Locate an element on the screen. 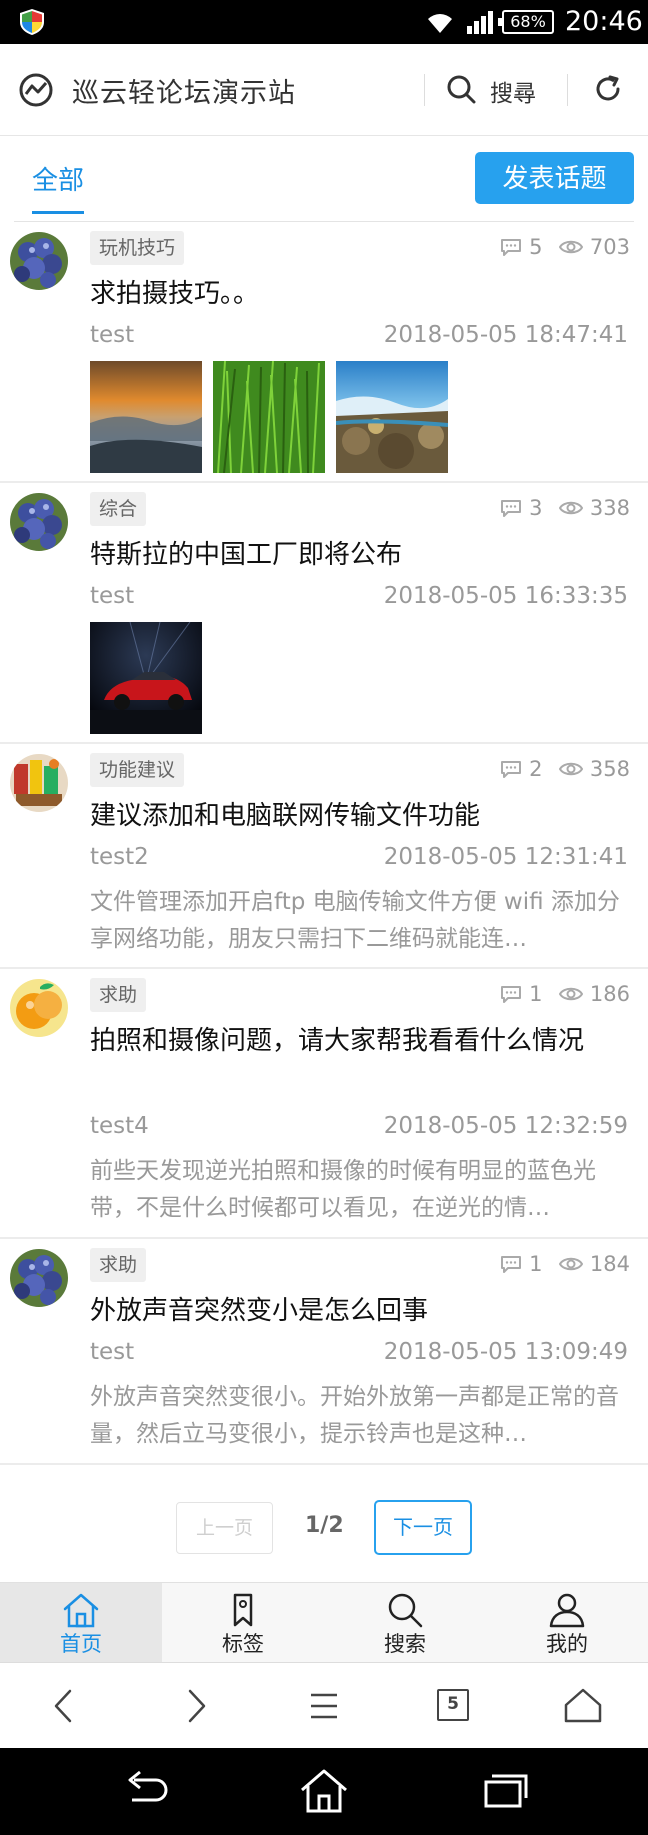 Image resolution: width=648 pixels, height=1835 pixels. shield-icon is located at coordinates (32, 22).